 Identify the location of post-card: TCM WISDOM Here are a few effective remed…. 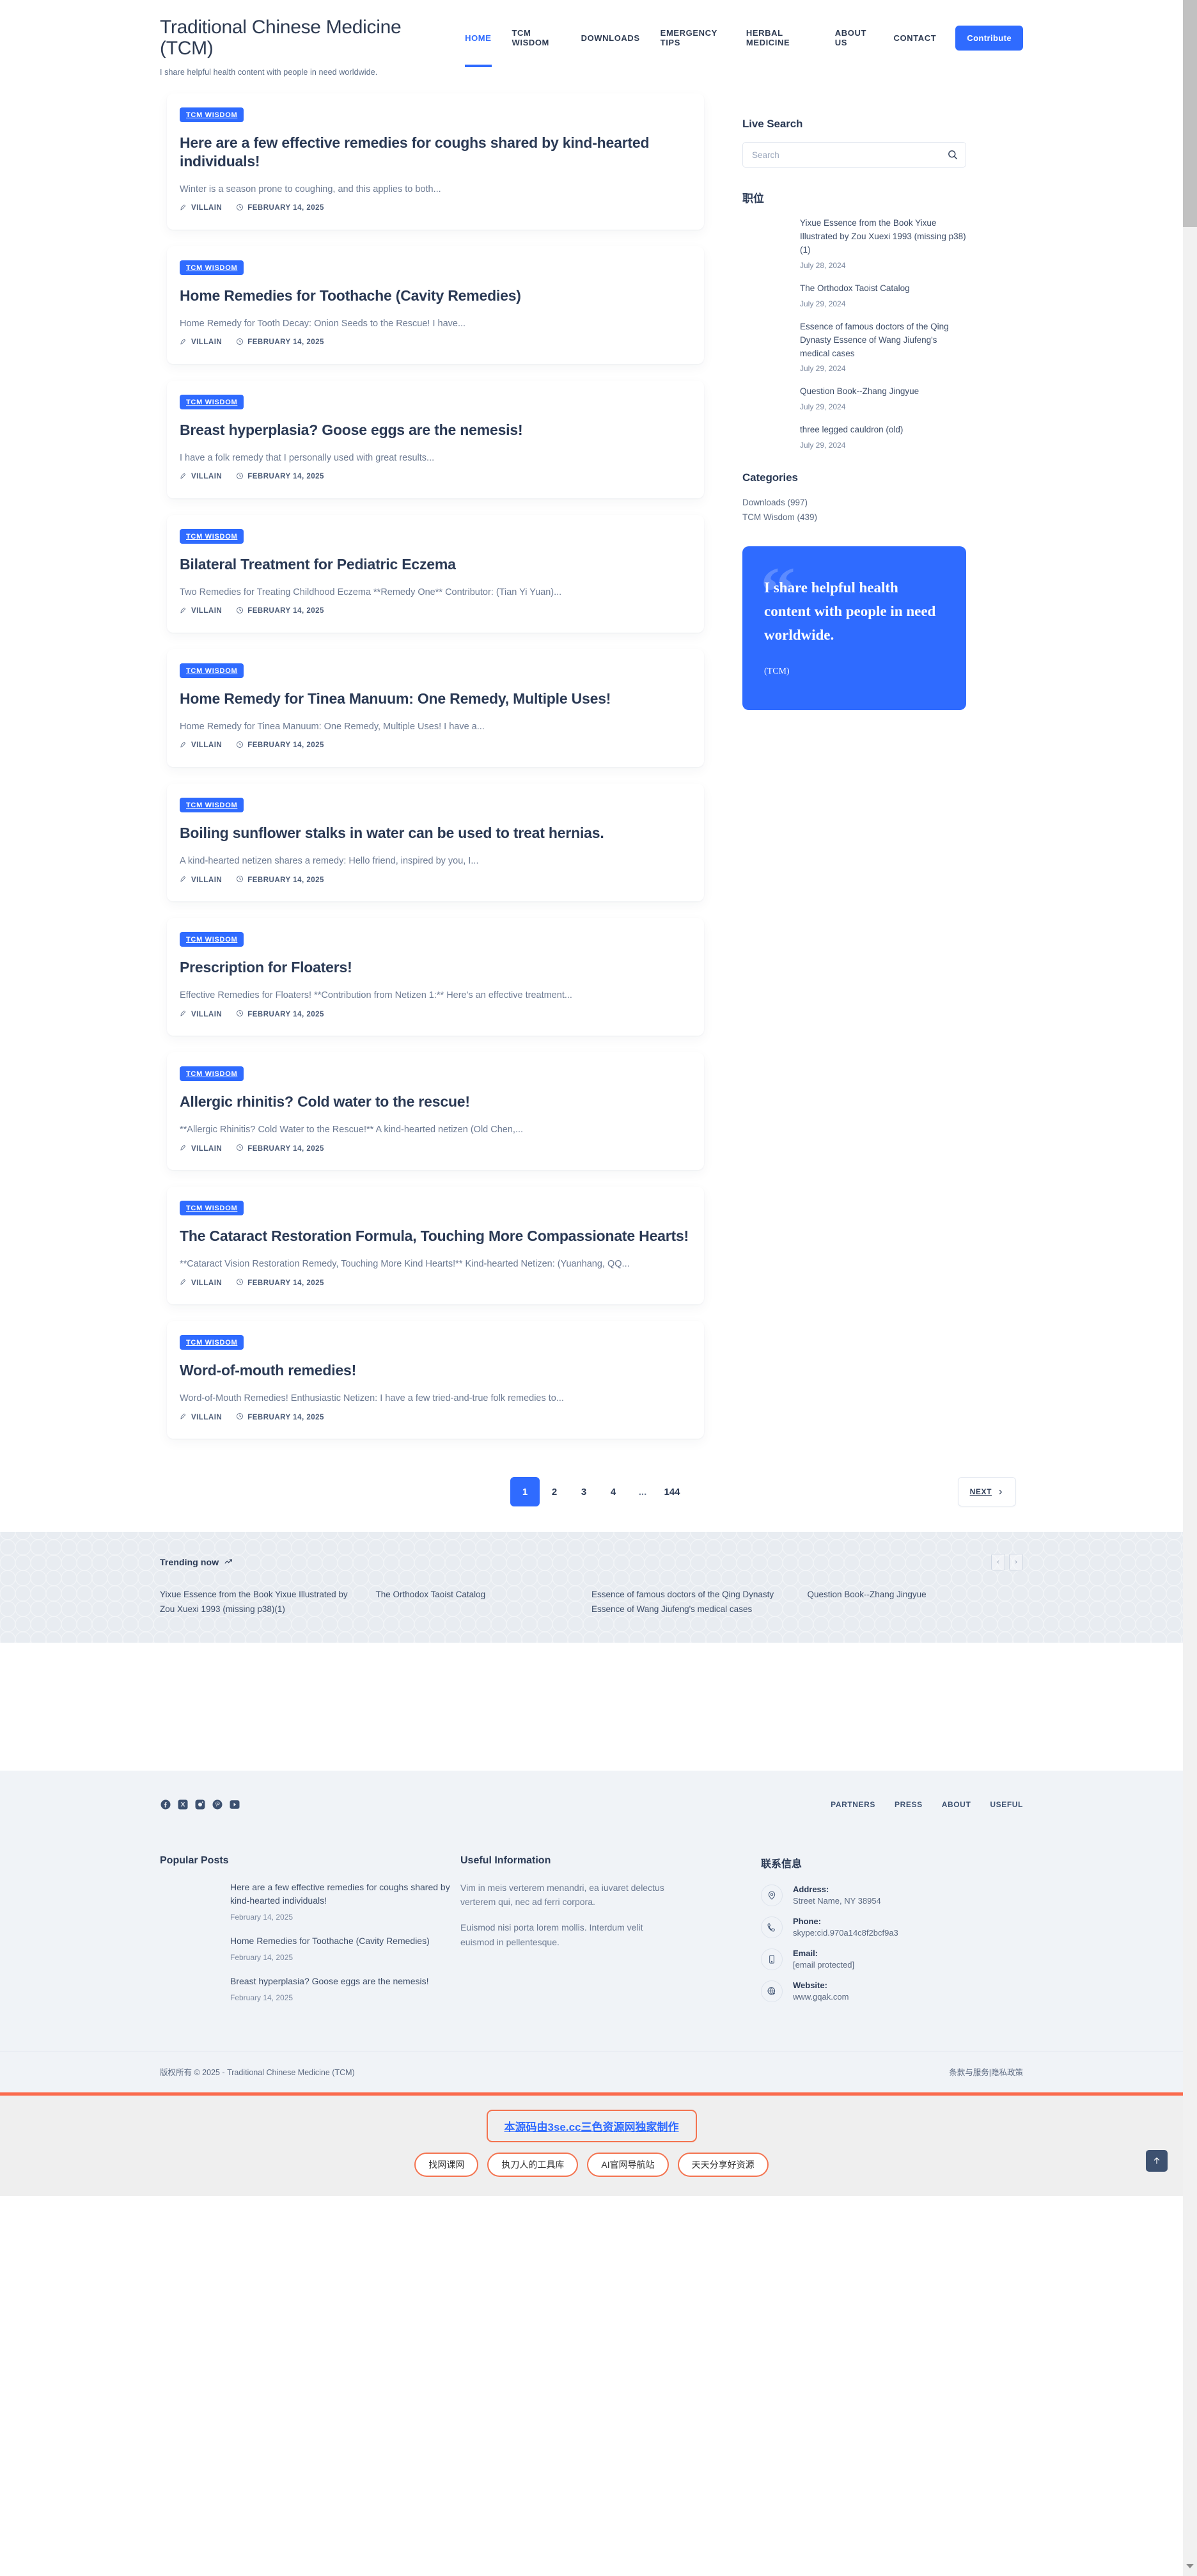
(435, 161).